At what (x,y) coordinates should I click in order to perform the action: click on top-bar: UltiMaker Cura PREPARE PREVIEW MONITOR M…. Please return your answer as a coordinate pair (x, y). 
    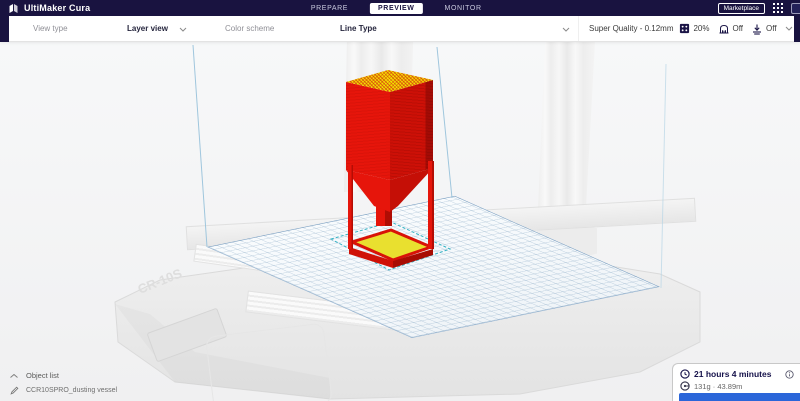
    Looking at the image, I should click on (400, 8).